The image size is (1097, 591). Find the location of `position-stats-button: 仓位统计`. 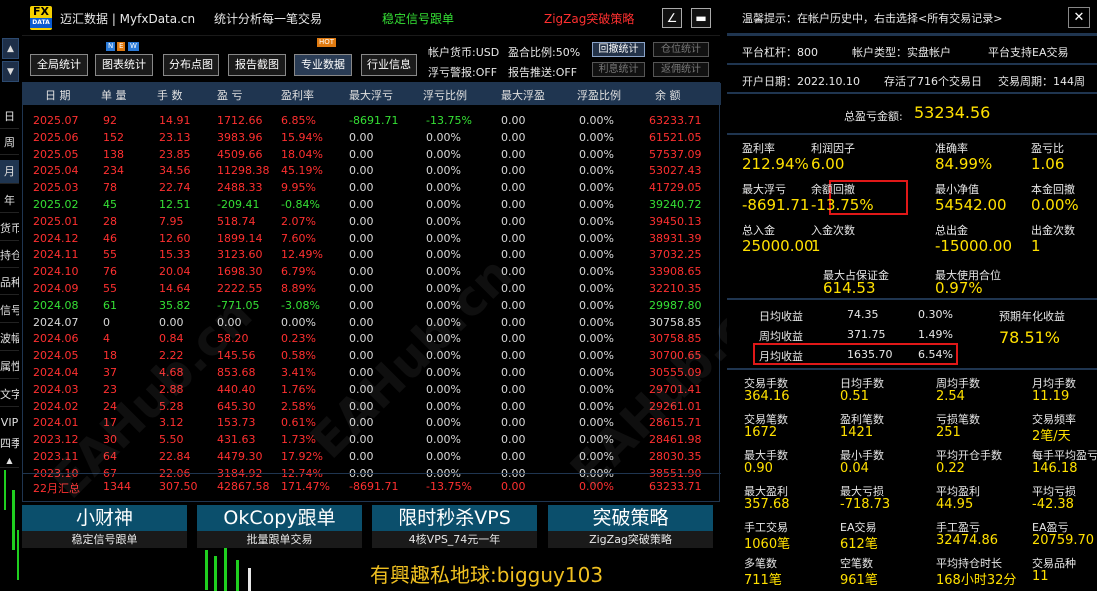

position-stats-button: 仓位统计 is located at coordinates (681, 49).